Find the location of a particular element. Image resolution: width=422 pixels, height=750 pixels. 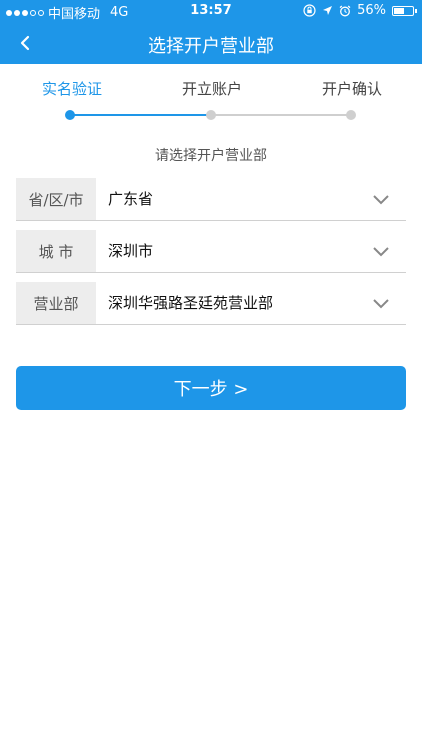

nav-bar: 选择开户营业部 is located at coordinates (211, 43).